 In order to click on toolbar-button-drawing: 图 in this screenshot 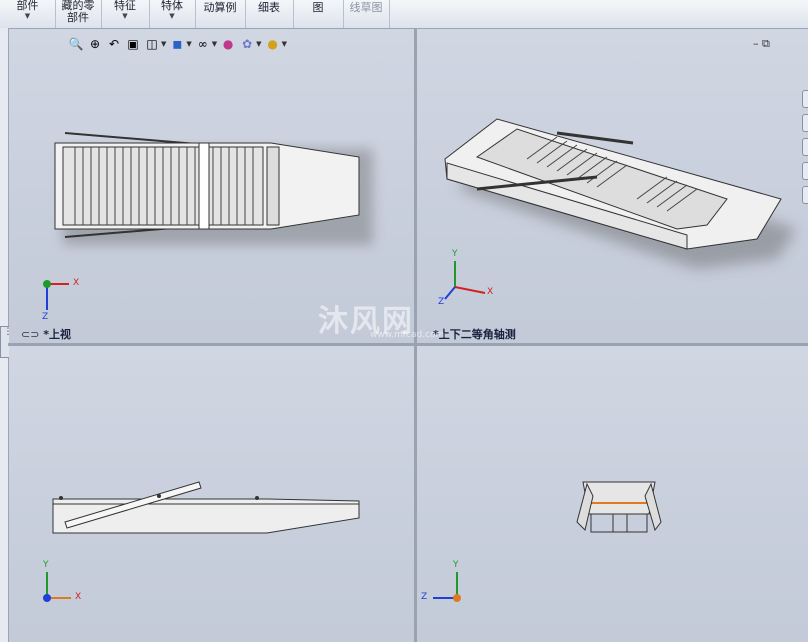, I will do `click(318, 14)`.